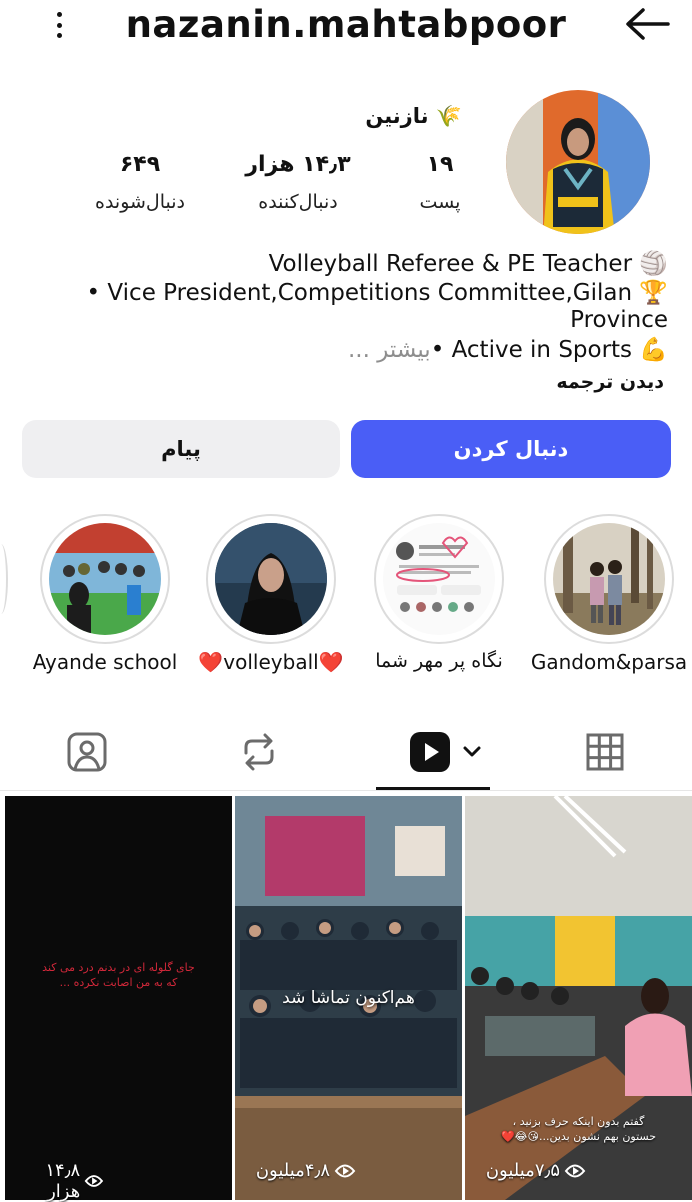 This screenshot has height=1202, width=692. What do you see at coordinates (439, 579) in the screenshot?
I see `highlight-warm-look` at bounding box center [439, 579].